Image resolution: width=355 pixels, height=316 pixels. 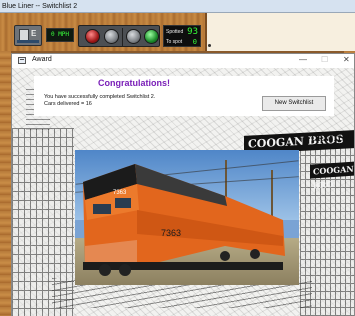 I want to click on close-button: ✕, so click(x=346, y=59).